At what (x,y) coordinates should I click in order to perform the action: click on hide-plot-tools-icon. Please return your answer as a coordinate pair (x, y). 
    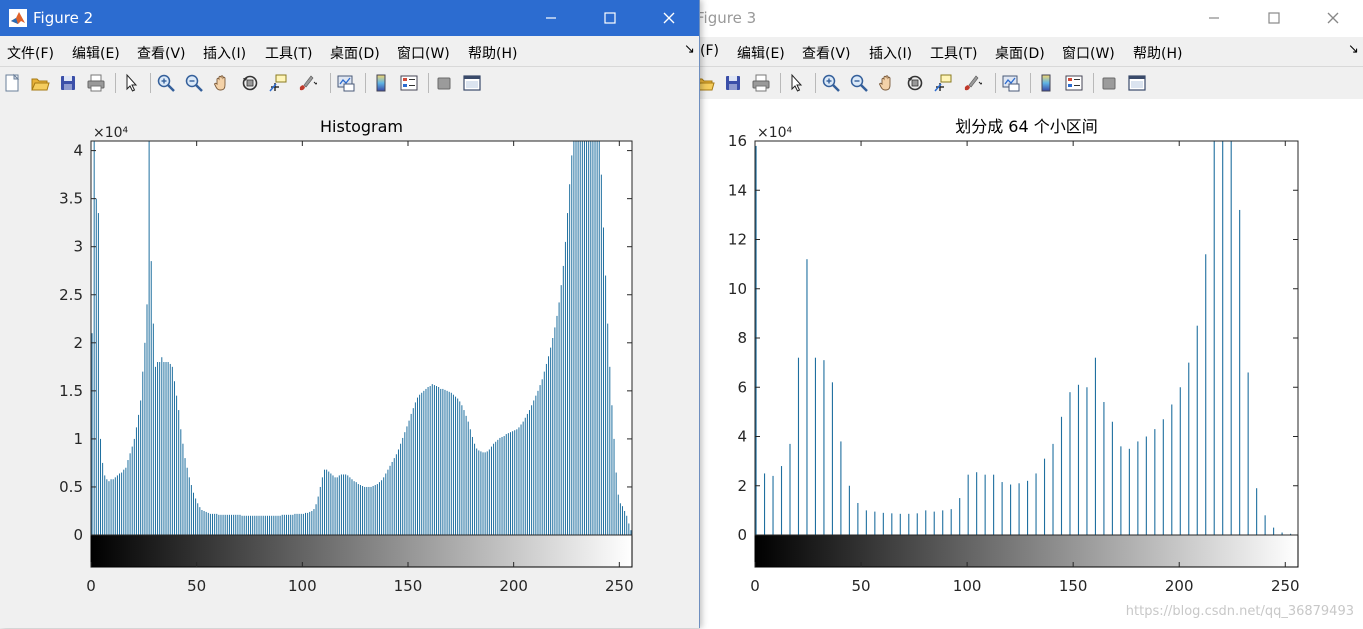
    Looking at the image, I should click on (1109, 83).